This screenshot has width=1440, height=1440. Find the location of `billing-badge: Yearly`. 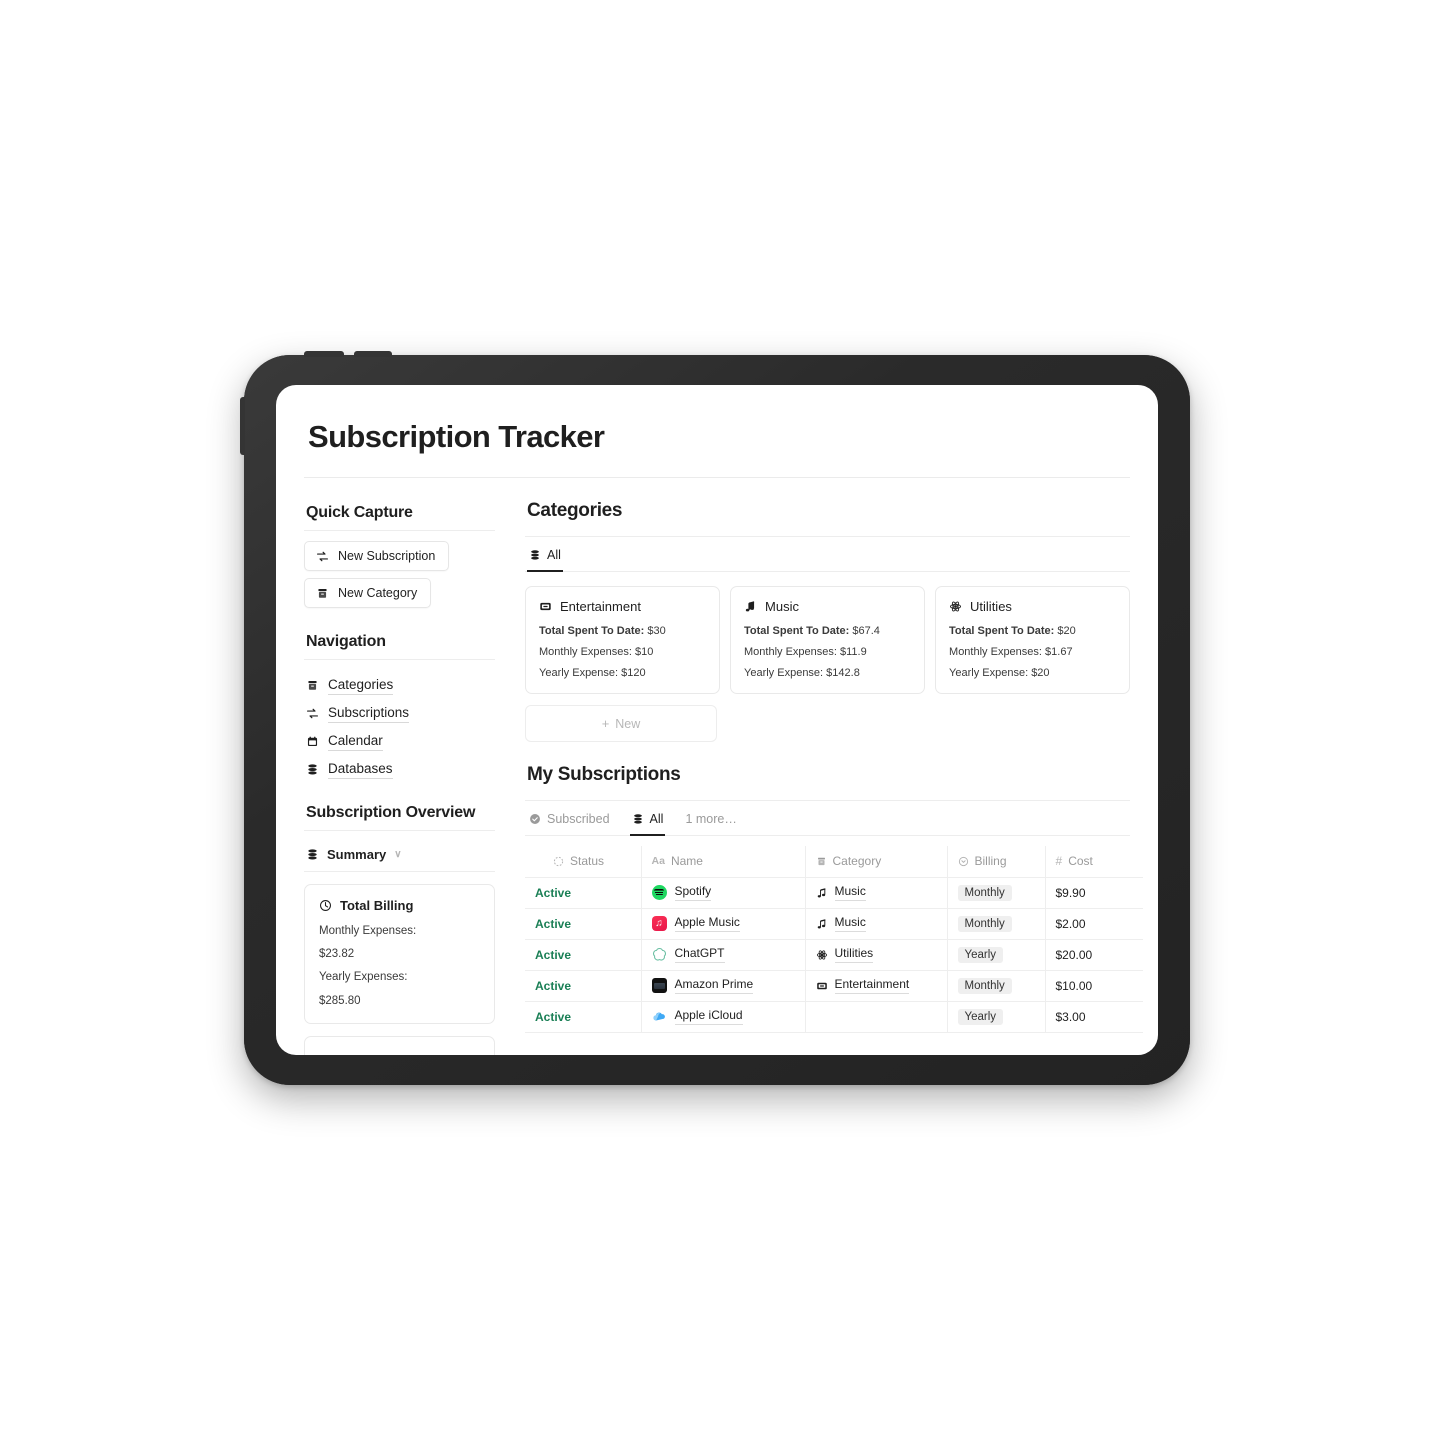

billing-badge: Yearly is located at coordinates (980, 1016).